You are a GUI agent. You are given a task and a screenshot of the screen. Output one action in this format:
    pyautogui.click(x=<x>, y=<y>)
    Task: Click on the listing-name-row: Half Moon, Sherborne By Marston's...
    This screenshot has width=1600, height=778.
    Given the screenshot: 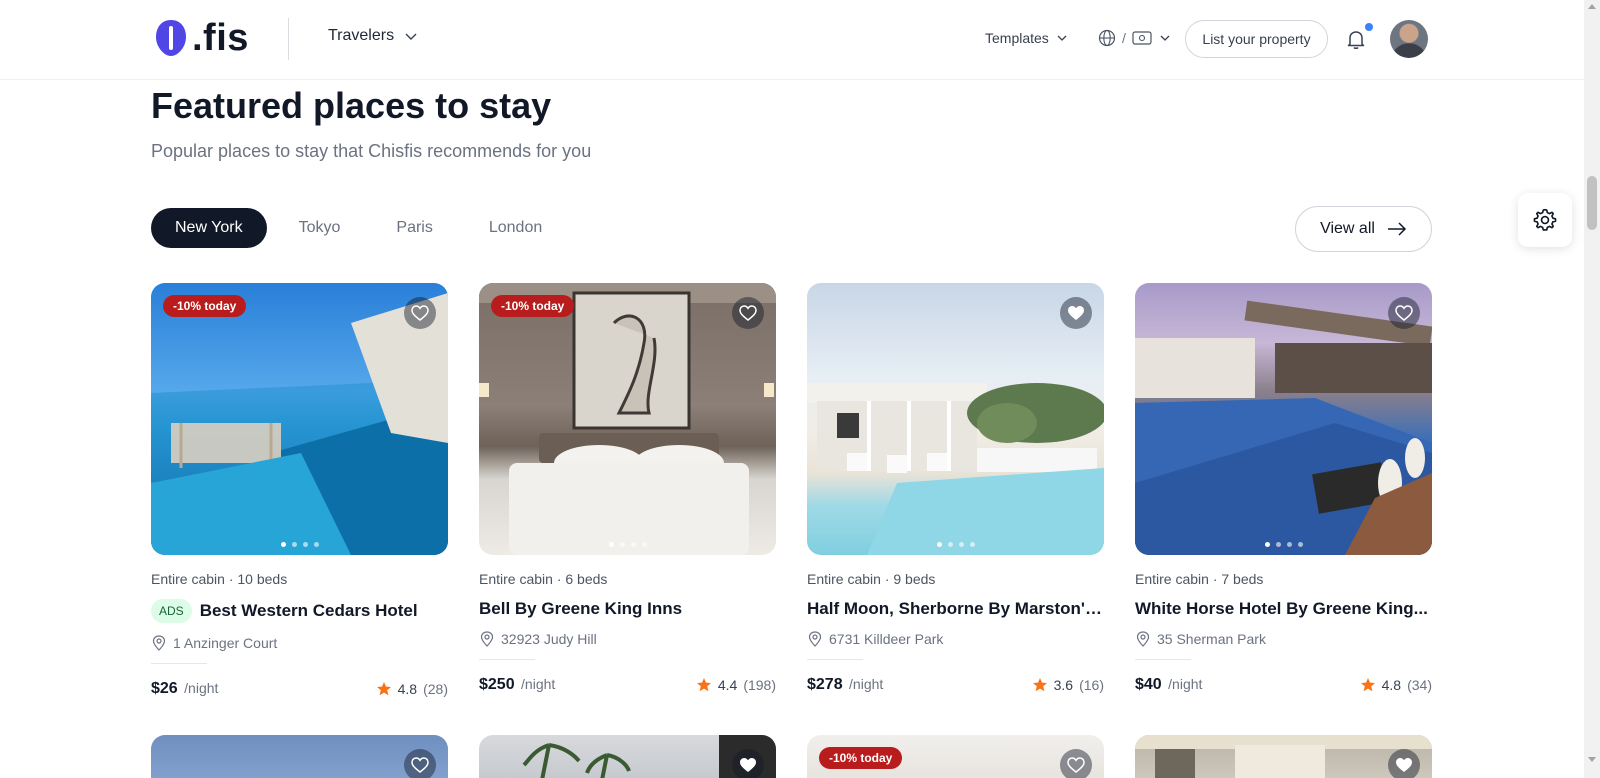 What is the action you would take?
    pyautogui.click(x=955, y=609)
    